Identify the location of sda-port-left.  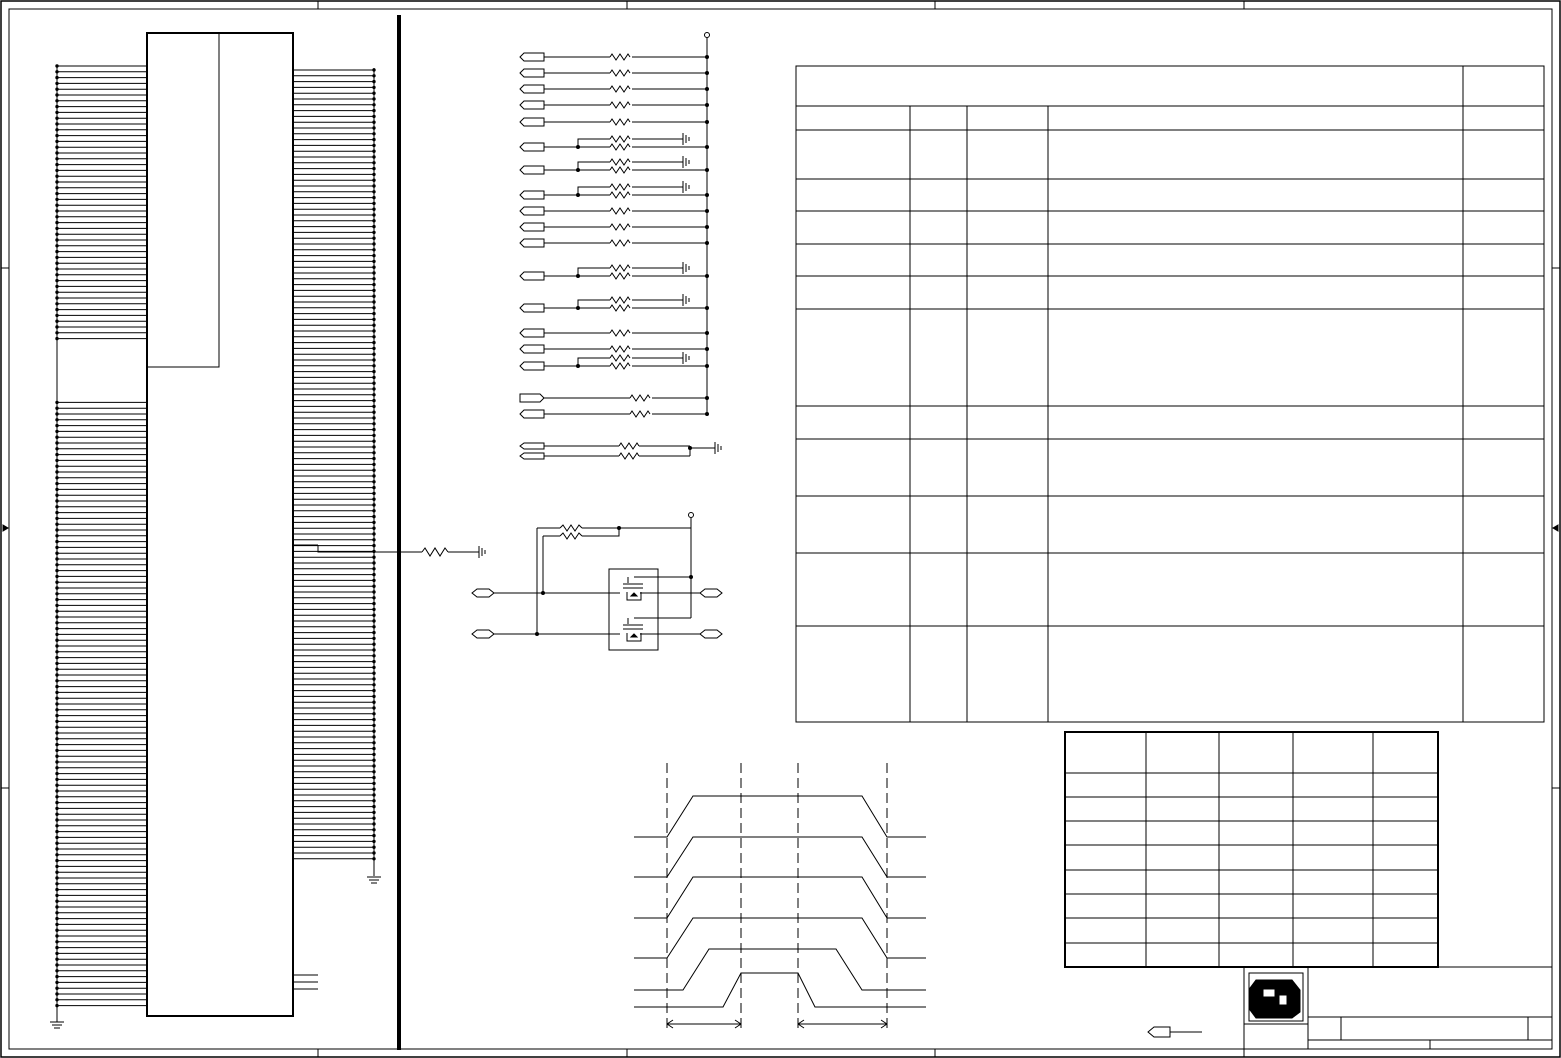
(483, 593).